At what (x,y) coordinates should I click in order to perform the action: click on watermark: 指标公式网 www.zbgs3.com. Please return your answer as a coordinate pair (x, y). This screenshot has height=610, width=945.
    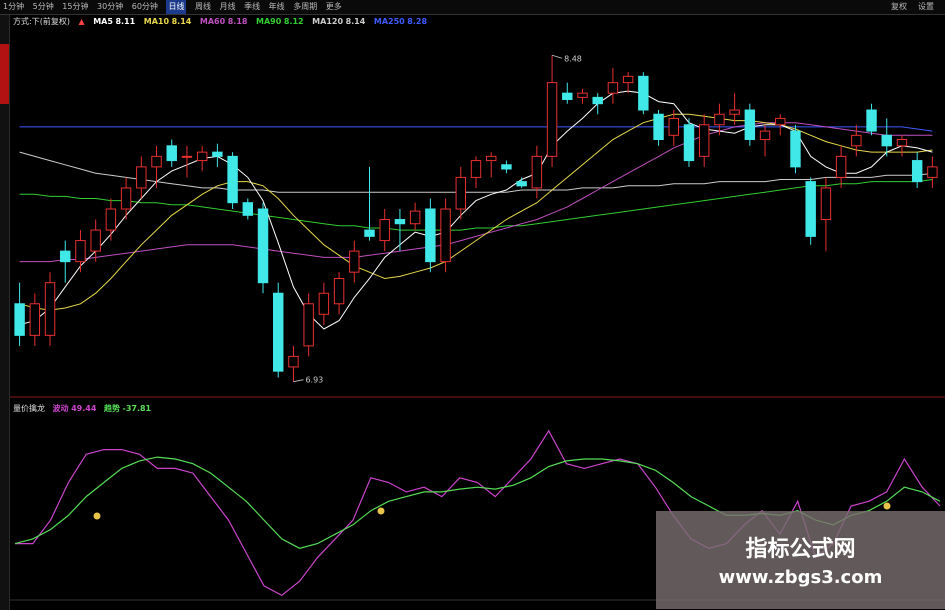
    Looking at the image, I should click on (800, 560).